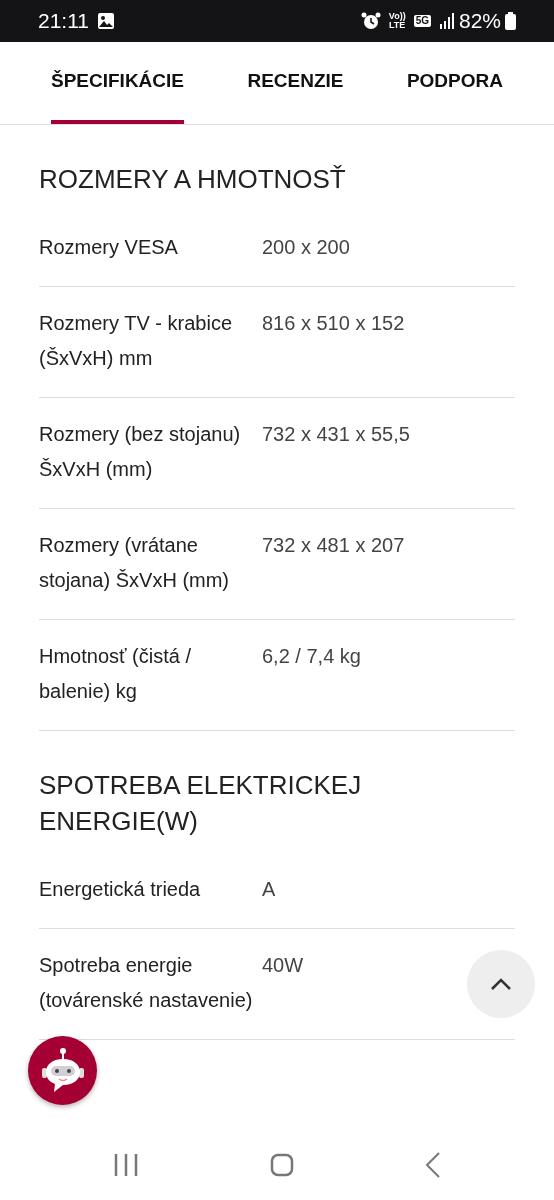 Image resolution: width=554 pixels, height=1200 pixels. What do you see at coordinates (135, 563) in the screenshot?
I see `spec-label: Rozmery (vrátane stojana) ŠxVxH (mm)` at bounding box center [135, 563].